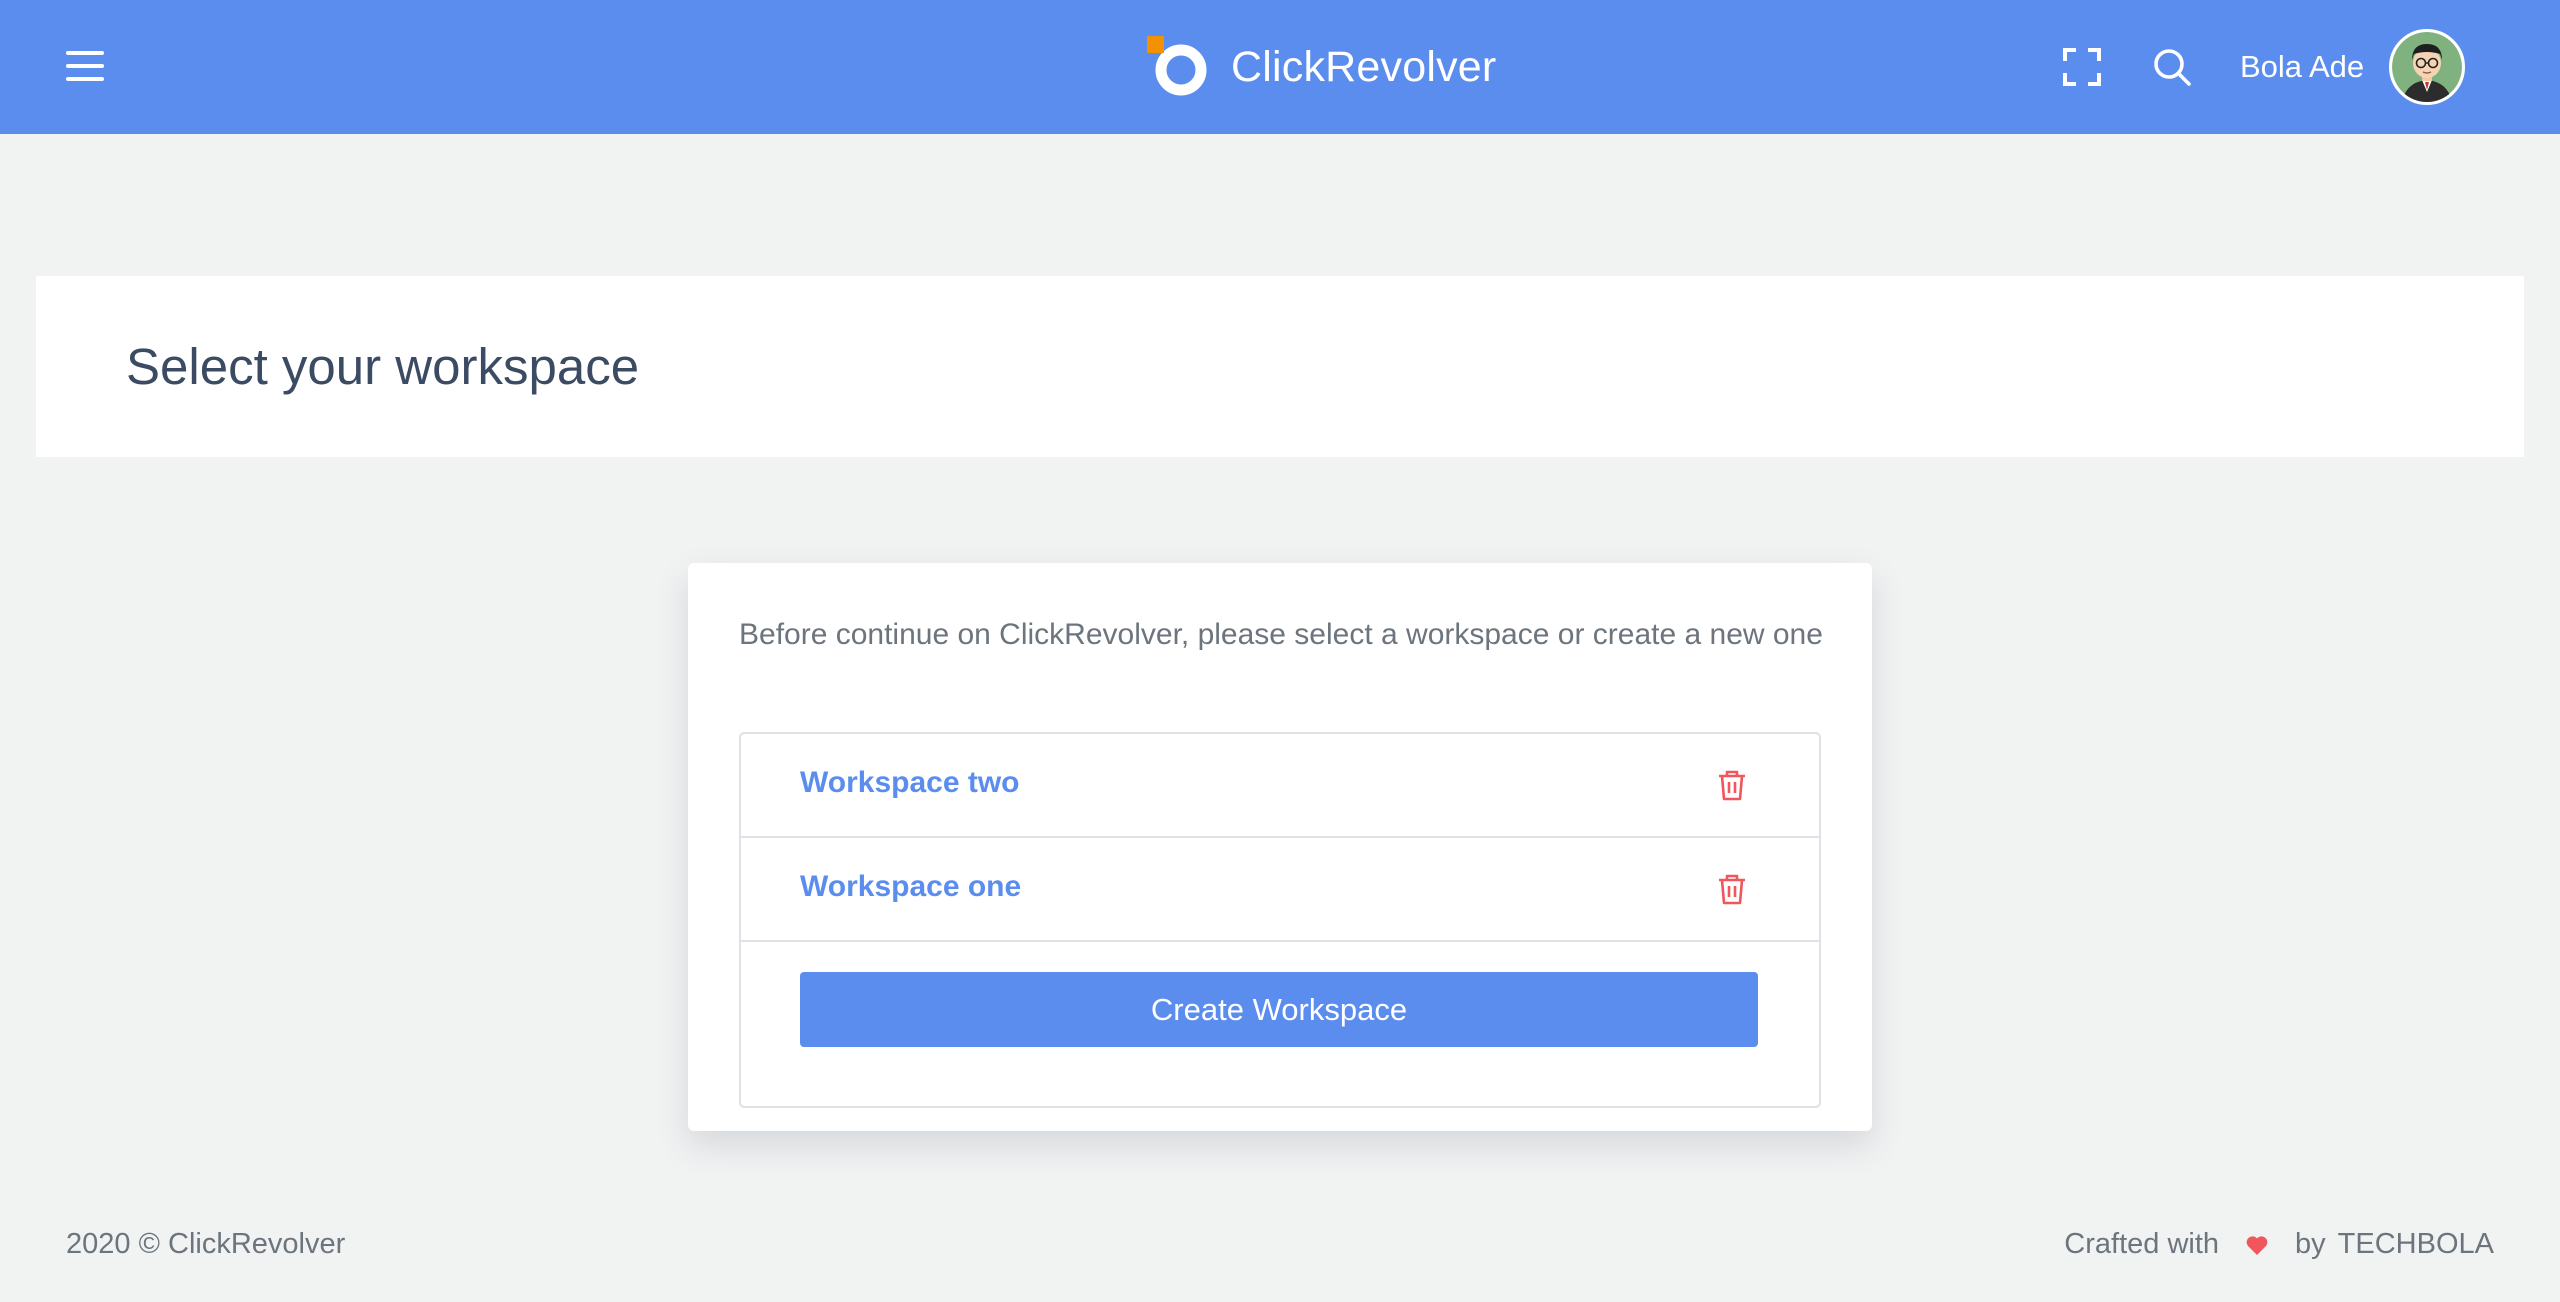 Image resolution: width=2560 pixels, height=1302 pixels. Describe the element at coordinates (1364, 66) in the screenshot. I see `brand-name: ClickRevolver` at that location.